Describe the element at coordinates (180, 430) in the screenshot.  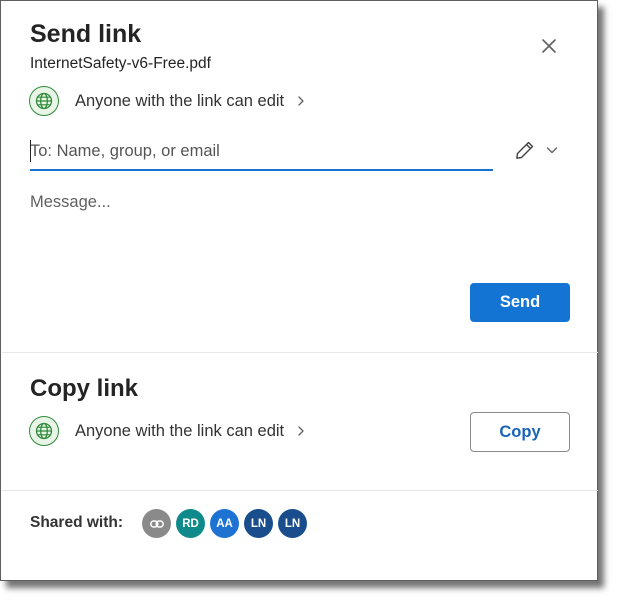
I see `copy-link-permission-label: Anyone with the link can edit` at that location.